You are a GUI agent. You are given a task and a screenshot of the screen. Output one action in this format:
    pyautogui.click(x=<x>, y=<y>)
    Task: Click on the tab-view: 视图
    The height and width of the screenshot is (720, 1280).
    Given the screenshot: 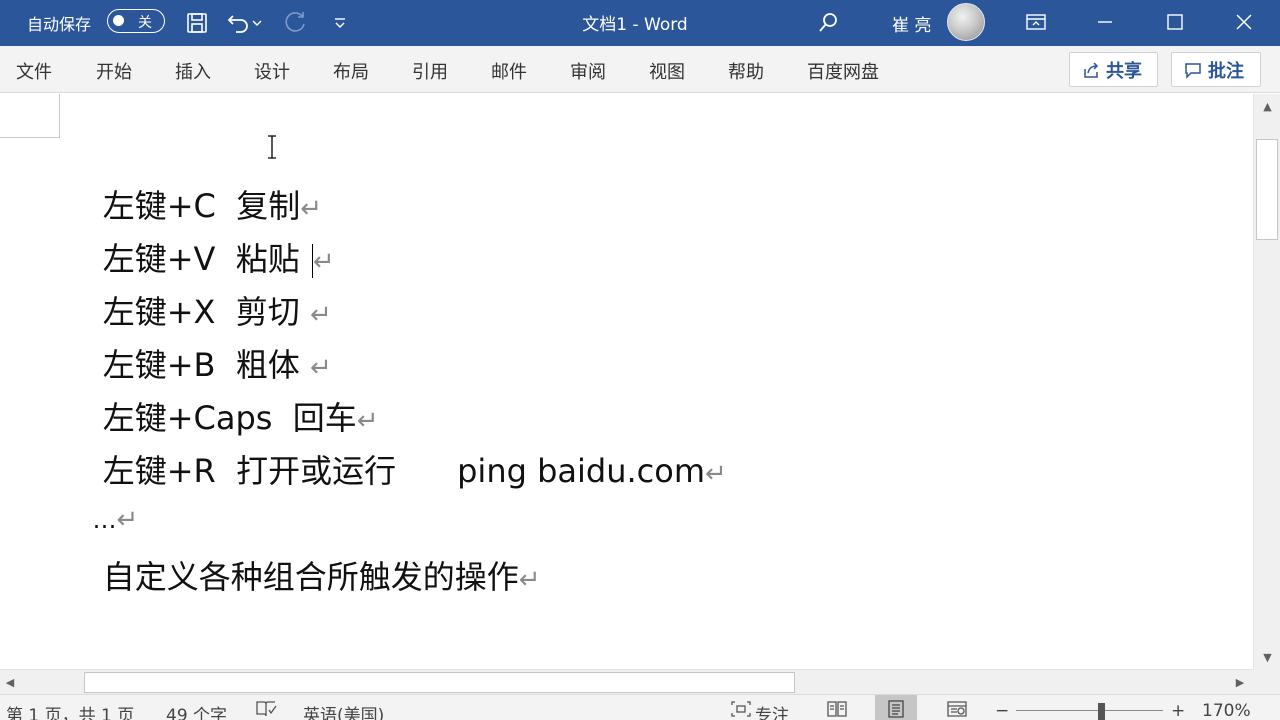 What is the action you would take?
    pyautogui.click(x=667, y=71)
    